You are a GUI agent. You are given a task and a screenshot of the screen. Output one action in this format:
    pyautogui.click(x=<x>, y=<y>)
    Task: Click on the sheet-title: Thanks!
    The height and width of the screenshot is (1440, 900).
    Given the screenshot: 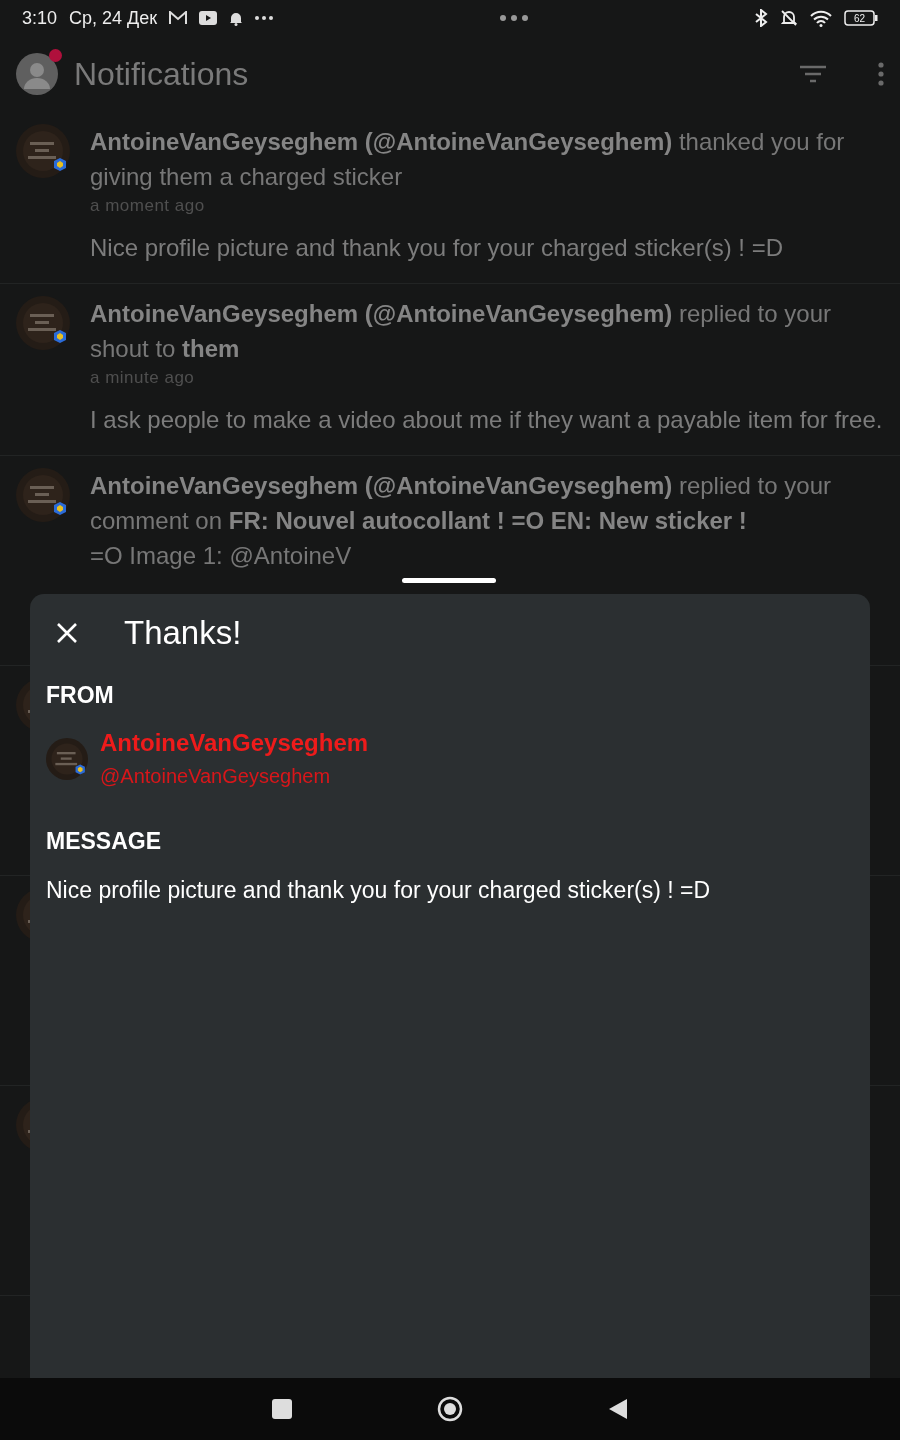 What is the action you would take?
    pyautogui.click(x=183, y=633)
    